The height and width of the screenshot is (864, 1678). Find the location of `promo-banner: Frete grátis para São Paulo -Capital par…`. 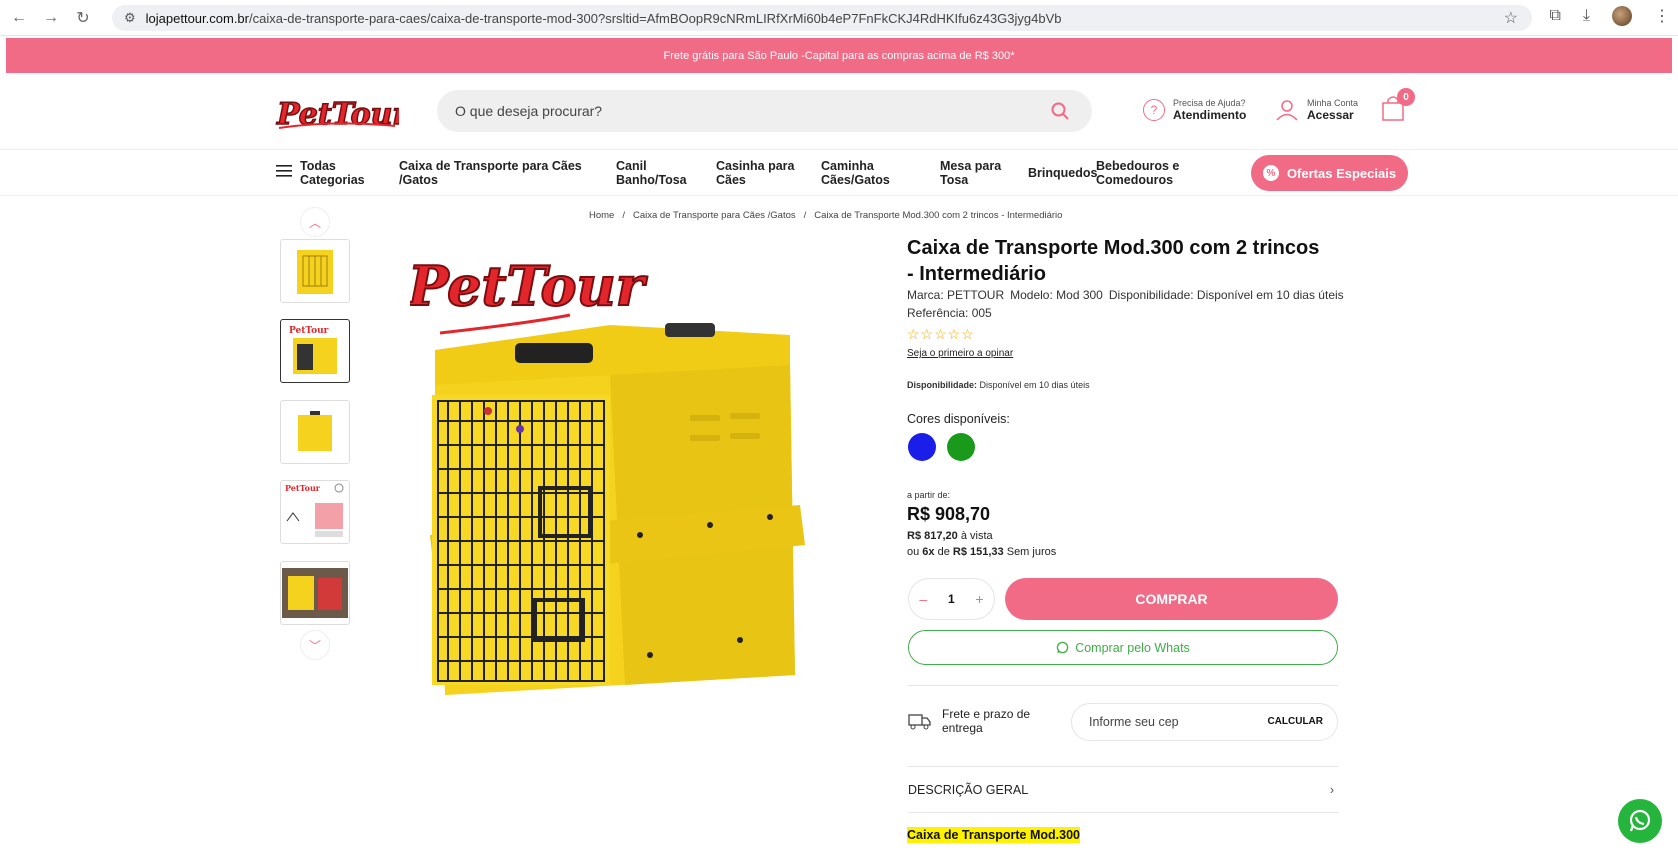

promo-banner: Frete grátis para São Paulo -Capital par… is located at coordinates (839, 55).